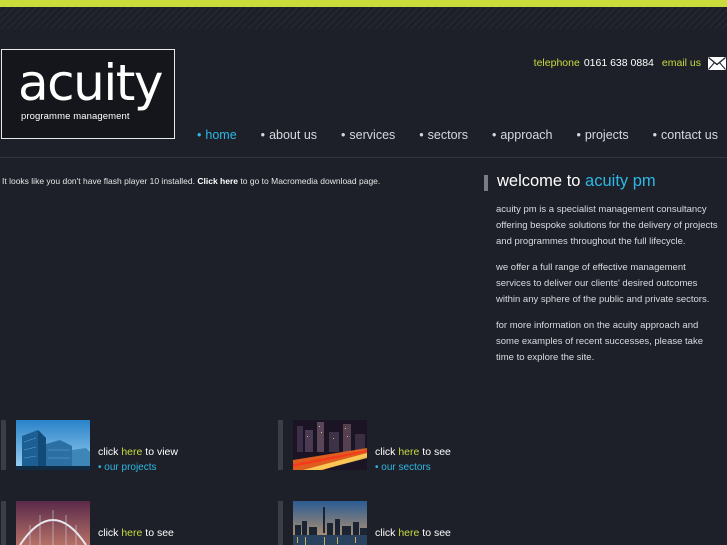 The image size is (727, 545). What do you see at coordinates (556, 63) in the screenshot?
I see `telephone-label: telephone` at bounding box center [556, 63].